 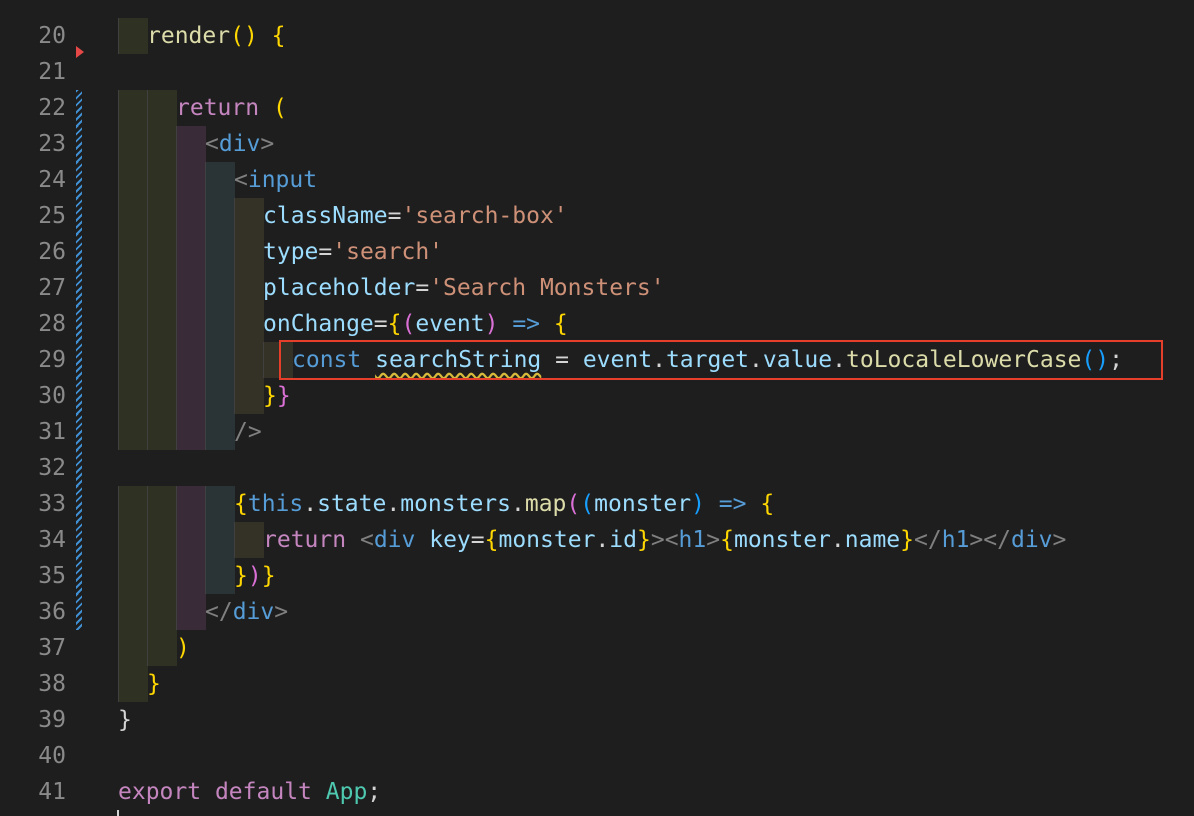 What do you see at coordinates (275, 504) in the screenshot?
I see `code-token: this` at bounding box center [275, 504].